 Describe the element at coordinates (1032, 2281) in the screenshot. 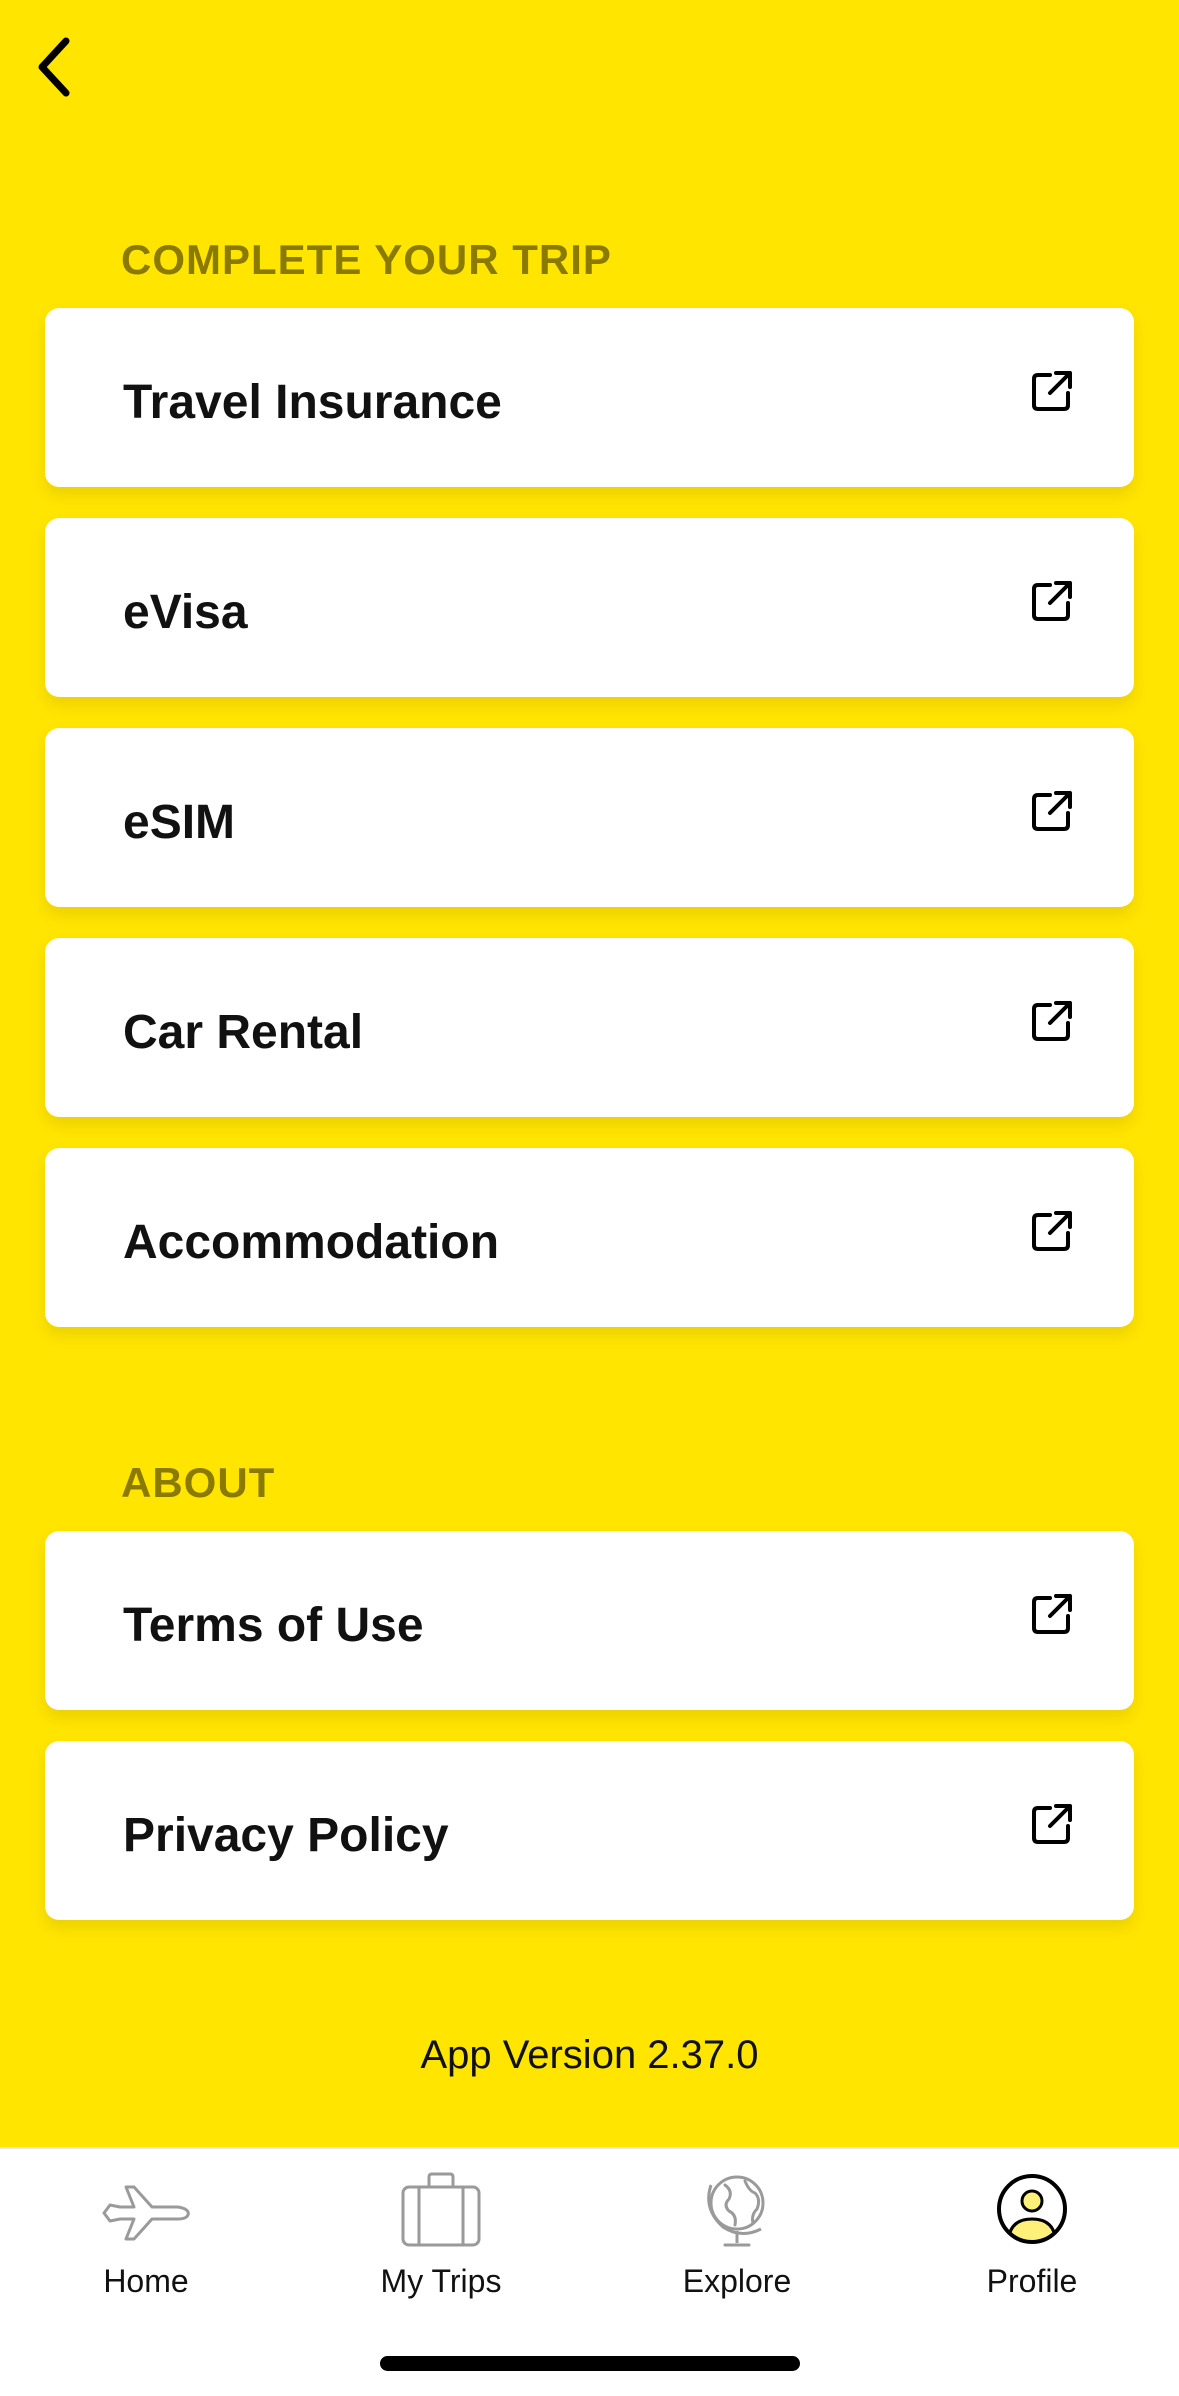

I see `tab-label: Profile` at that location.